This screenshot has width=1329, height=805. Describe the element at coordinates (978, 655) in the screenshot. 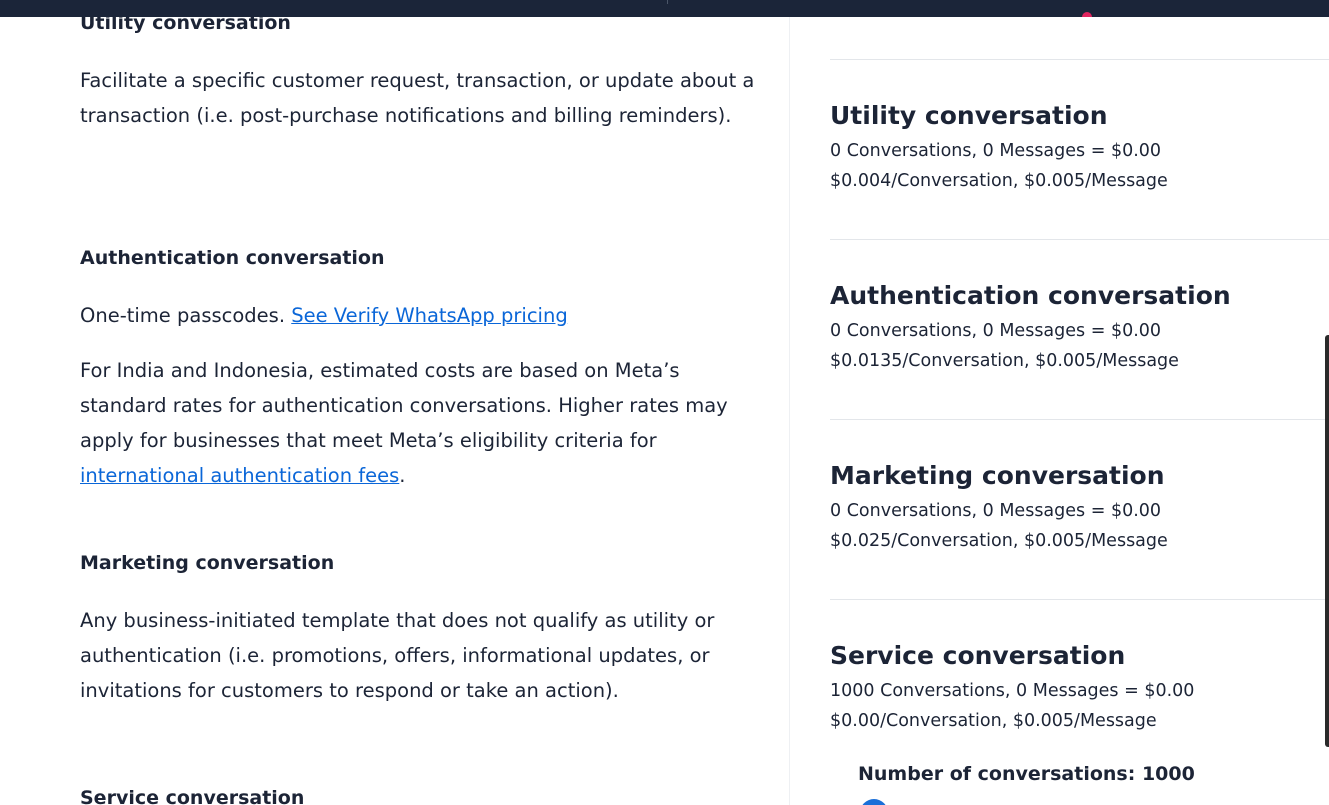

I see `service-card-title: Service conversation` at that location.